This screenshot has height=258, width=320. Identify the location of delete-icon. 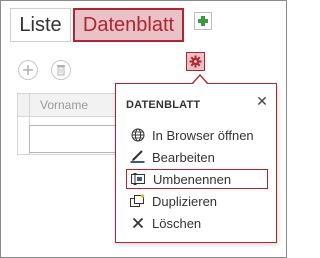
(138, 223).